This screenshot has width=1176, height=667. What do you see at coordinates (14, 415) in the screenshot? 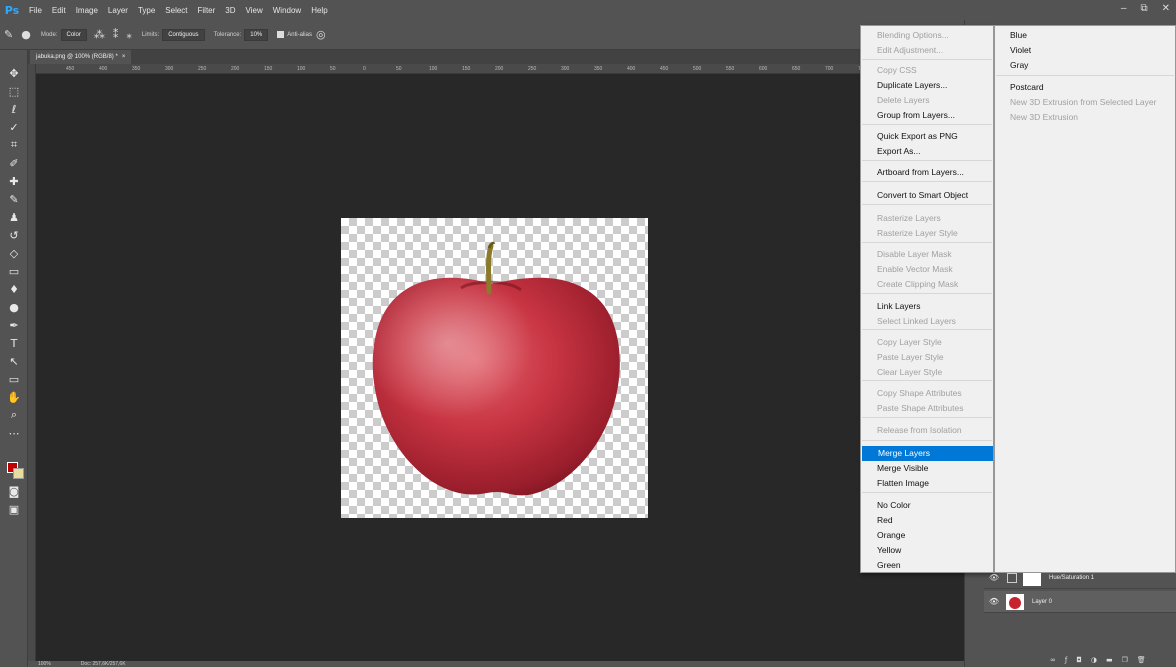
I see `zoom-tool-icon: ⌕` at bounding box center [14, 415].